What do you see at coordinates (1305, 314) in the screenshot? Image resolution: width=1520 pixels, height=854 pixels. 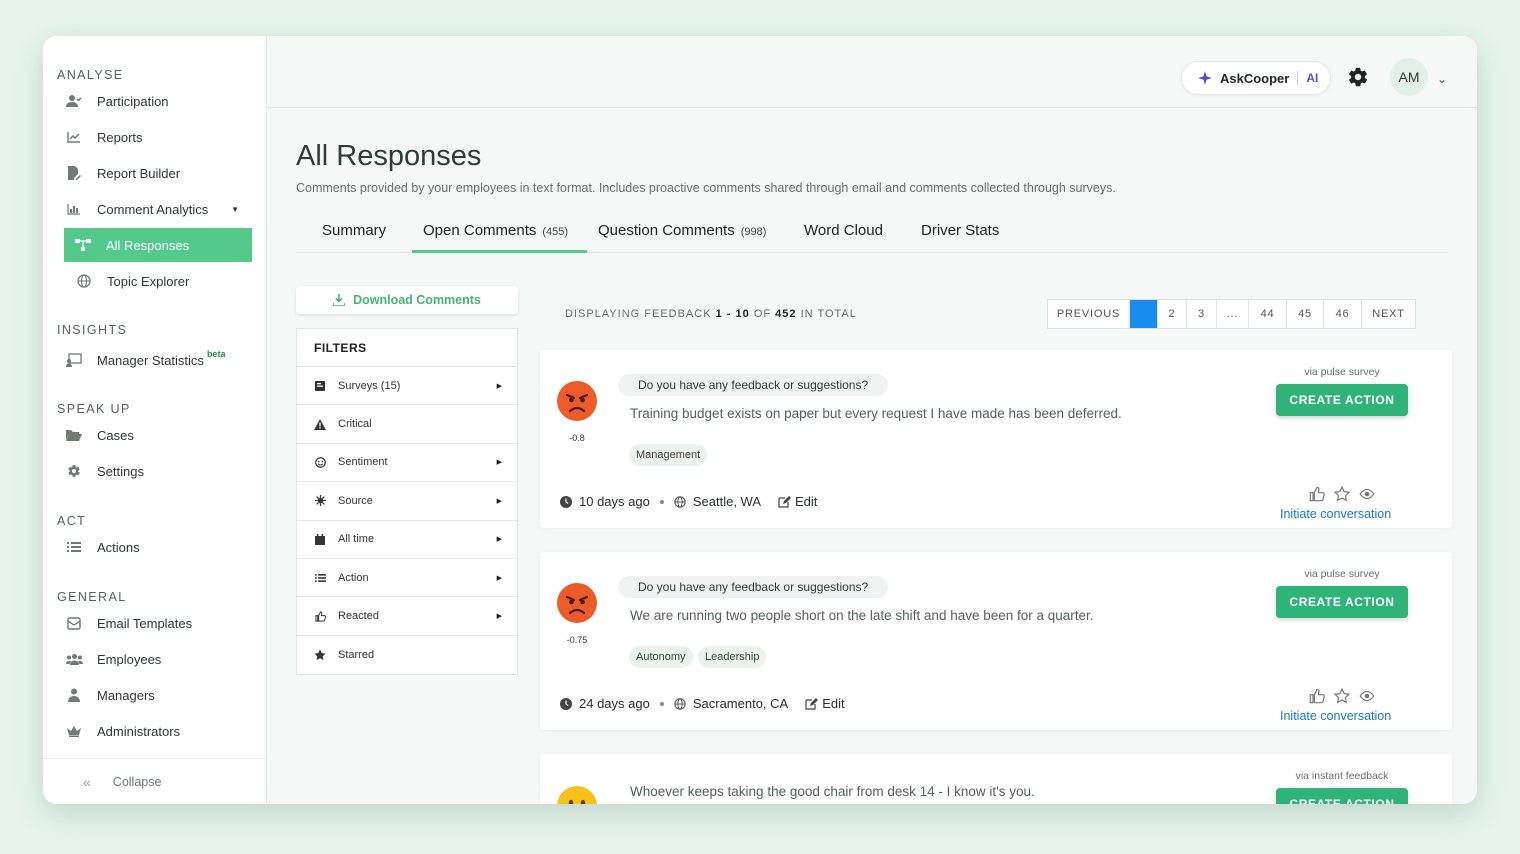 I see `page-45: 45` at bounding box center [1305, 314].